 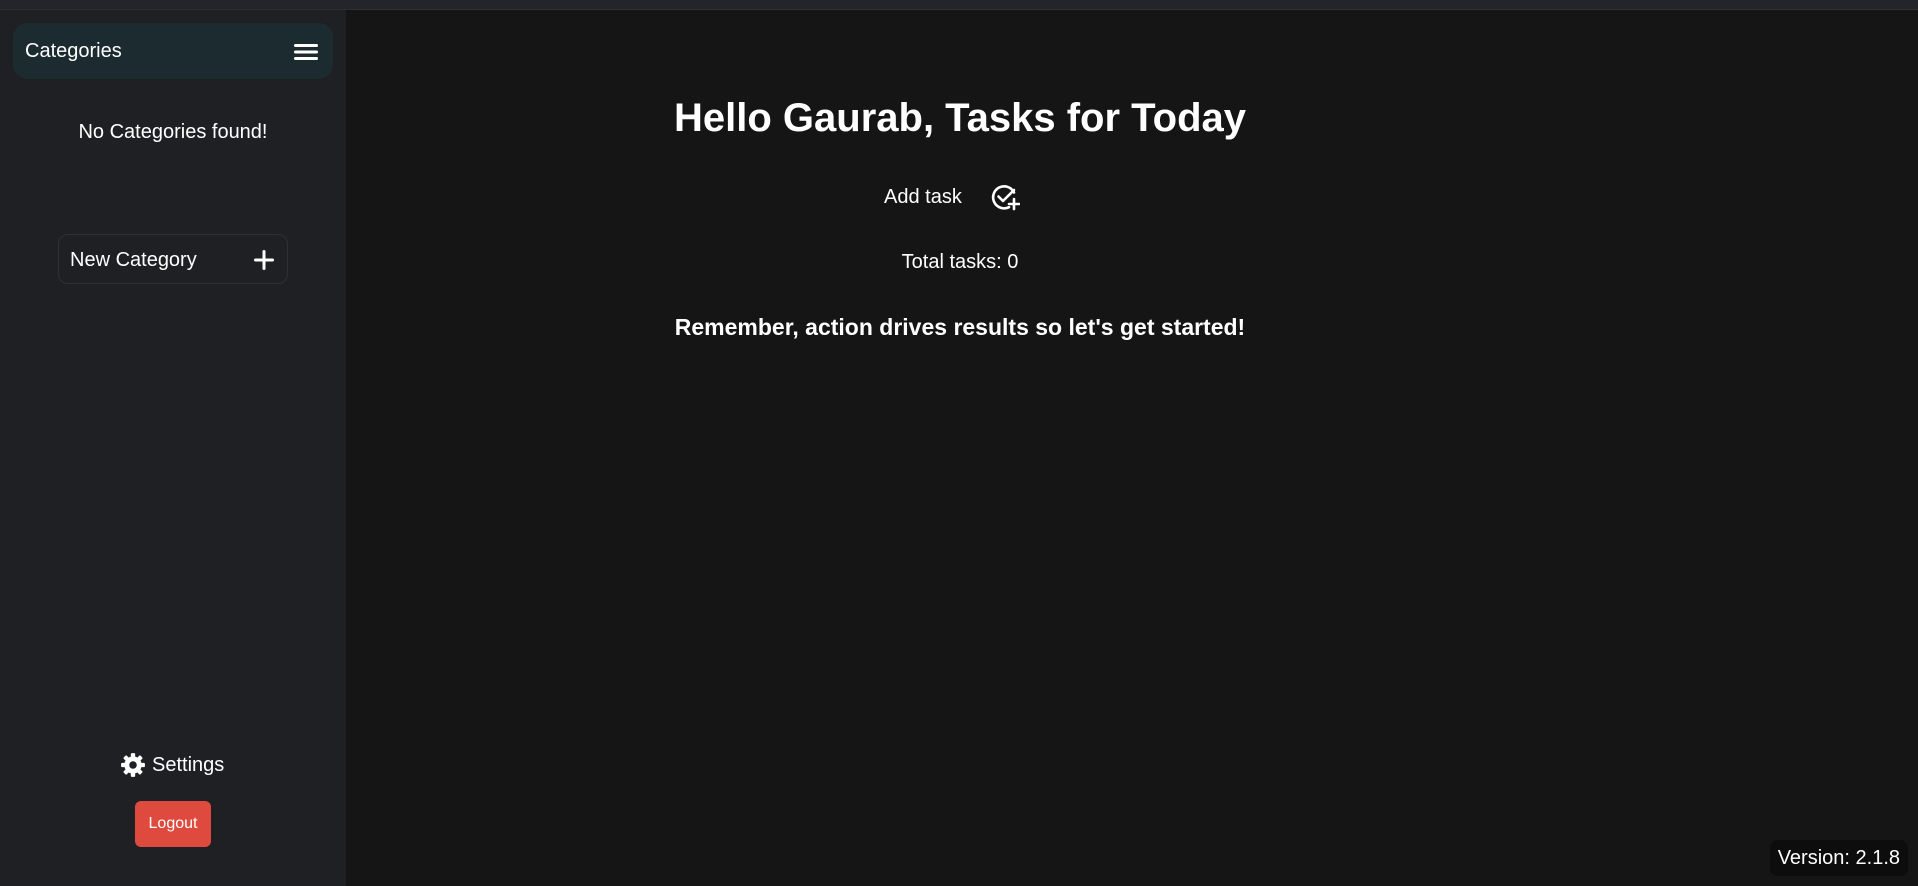 What do you see at coordinates (960, 262) in the screenshot?
I see `total-tasks-count: Total tasks: 0` at bounding box center [960, 262].